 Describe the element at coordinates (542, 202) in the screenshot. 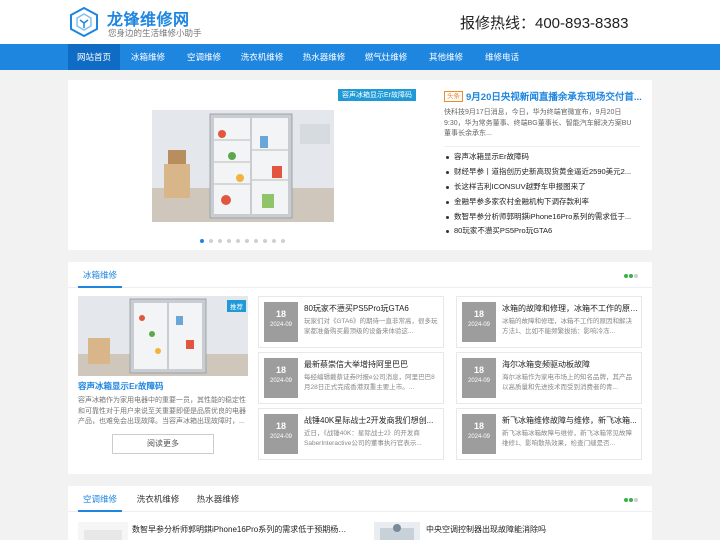

I see `list-item: 金融早参多家农村金融机构下调存款利率` at that location.